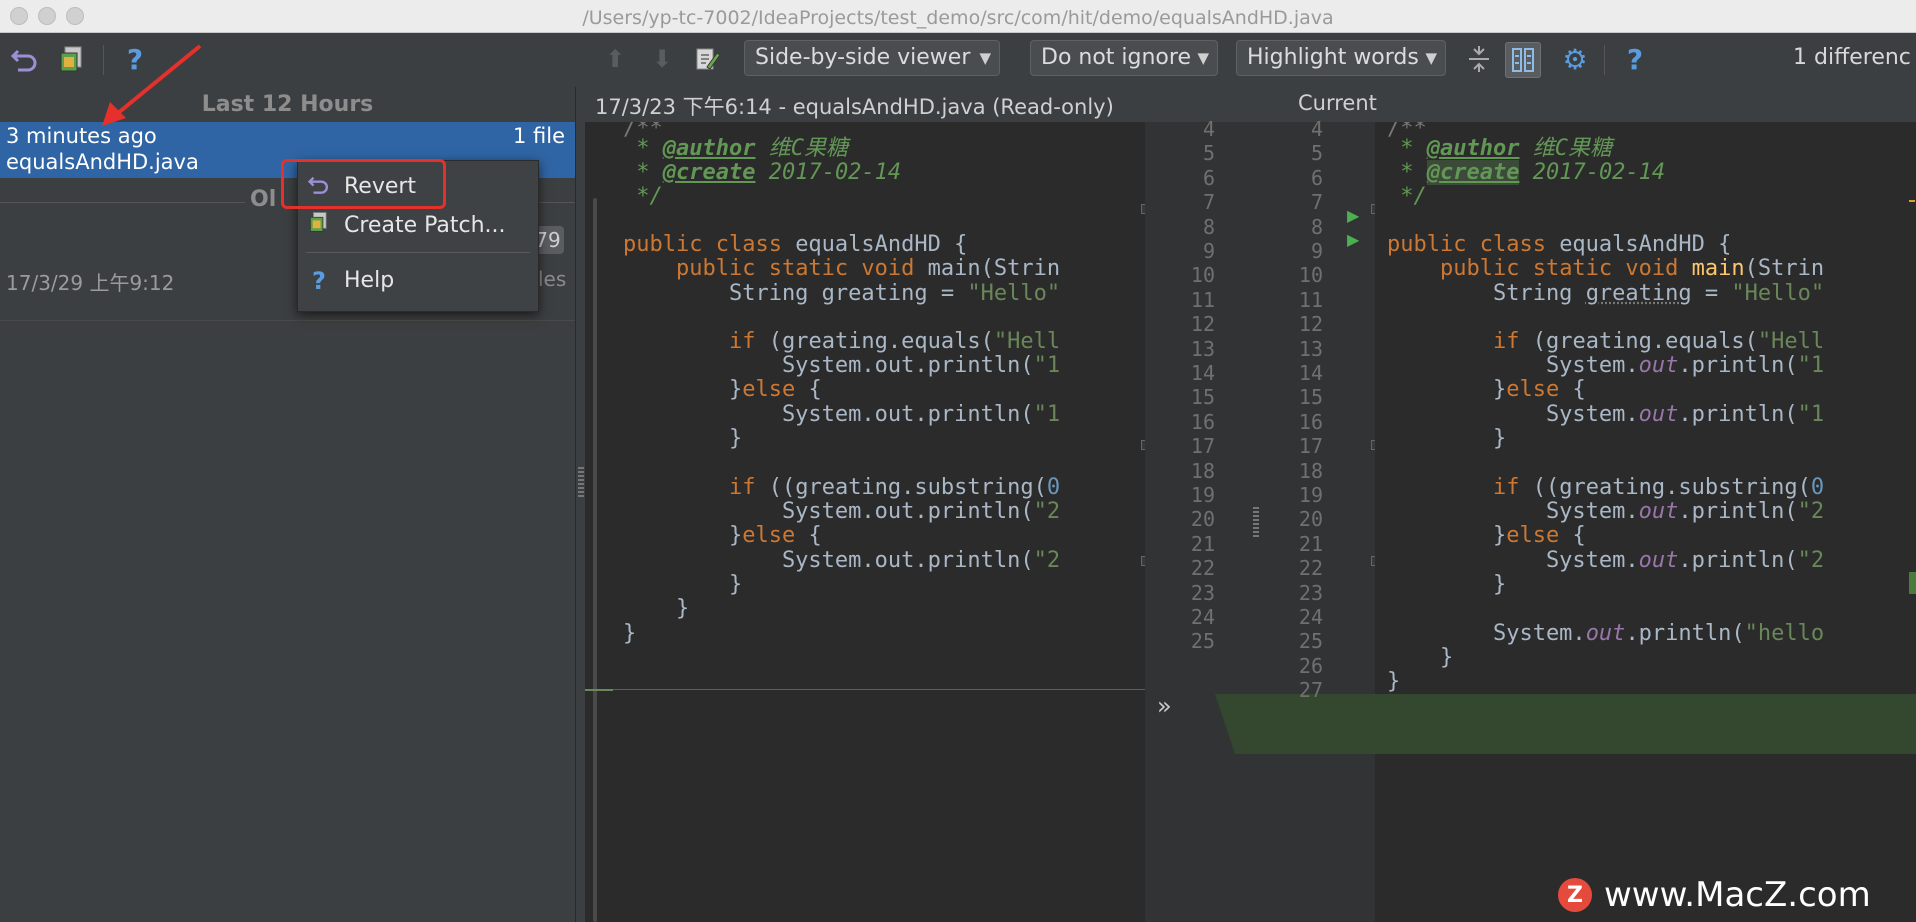  I want to click on diff-added-band, so click(1645, 724).